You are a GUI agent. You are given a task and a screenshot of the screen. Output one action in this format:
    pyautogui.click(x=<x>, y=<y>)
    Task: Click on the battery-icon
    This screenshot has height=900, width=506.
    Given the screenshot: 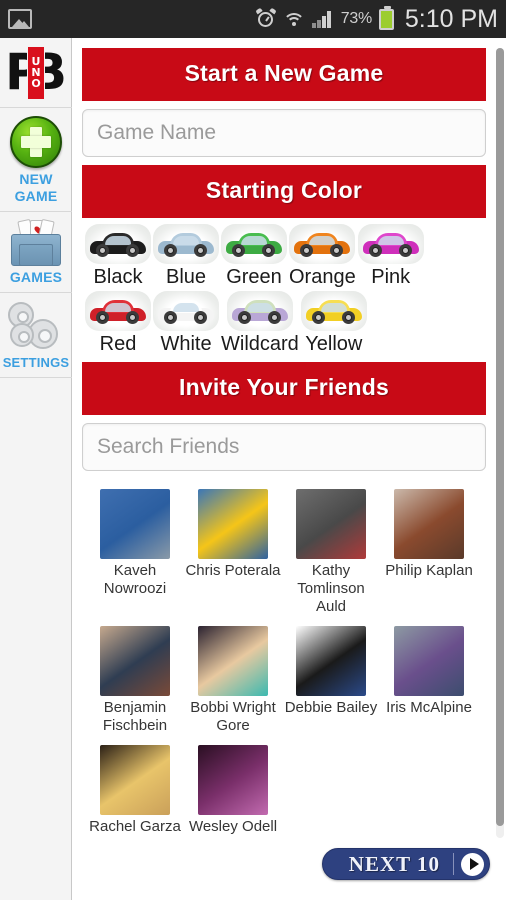 What is the action you would take?
    pyautogui.click(x=386, y=17)
    